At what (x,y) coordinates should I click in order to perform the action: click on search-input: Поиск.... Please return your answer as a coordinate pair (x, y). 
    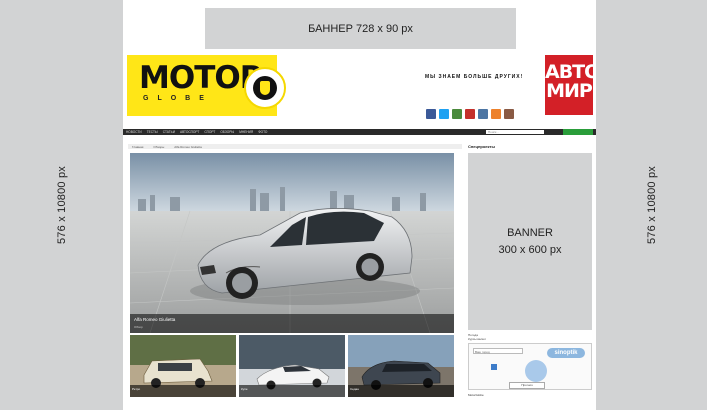
    Looking at the image, I should click on (515, 132).